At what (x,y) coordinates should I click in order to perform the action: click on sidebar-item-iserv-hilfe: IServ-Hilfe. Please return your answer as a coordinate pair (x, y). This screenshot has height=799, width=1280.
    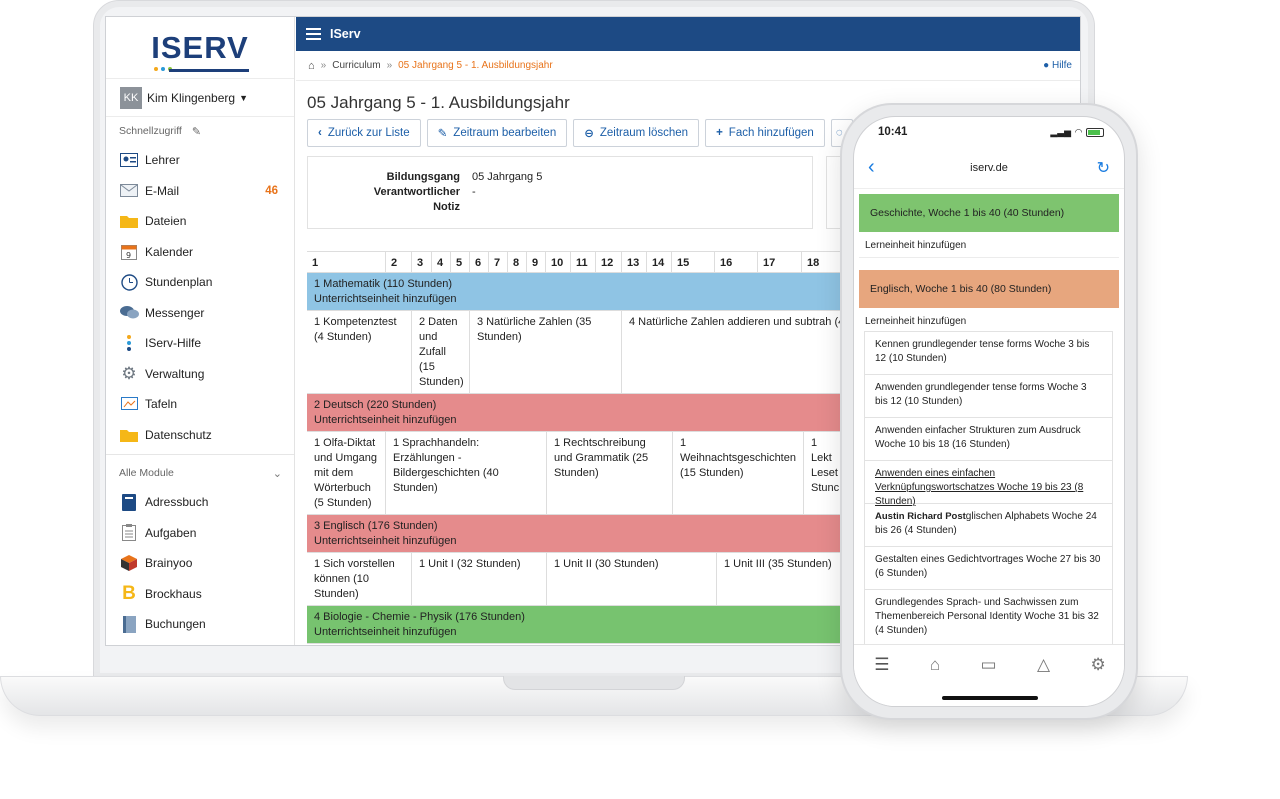
    Looking at the image, I should click on (200, 343).